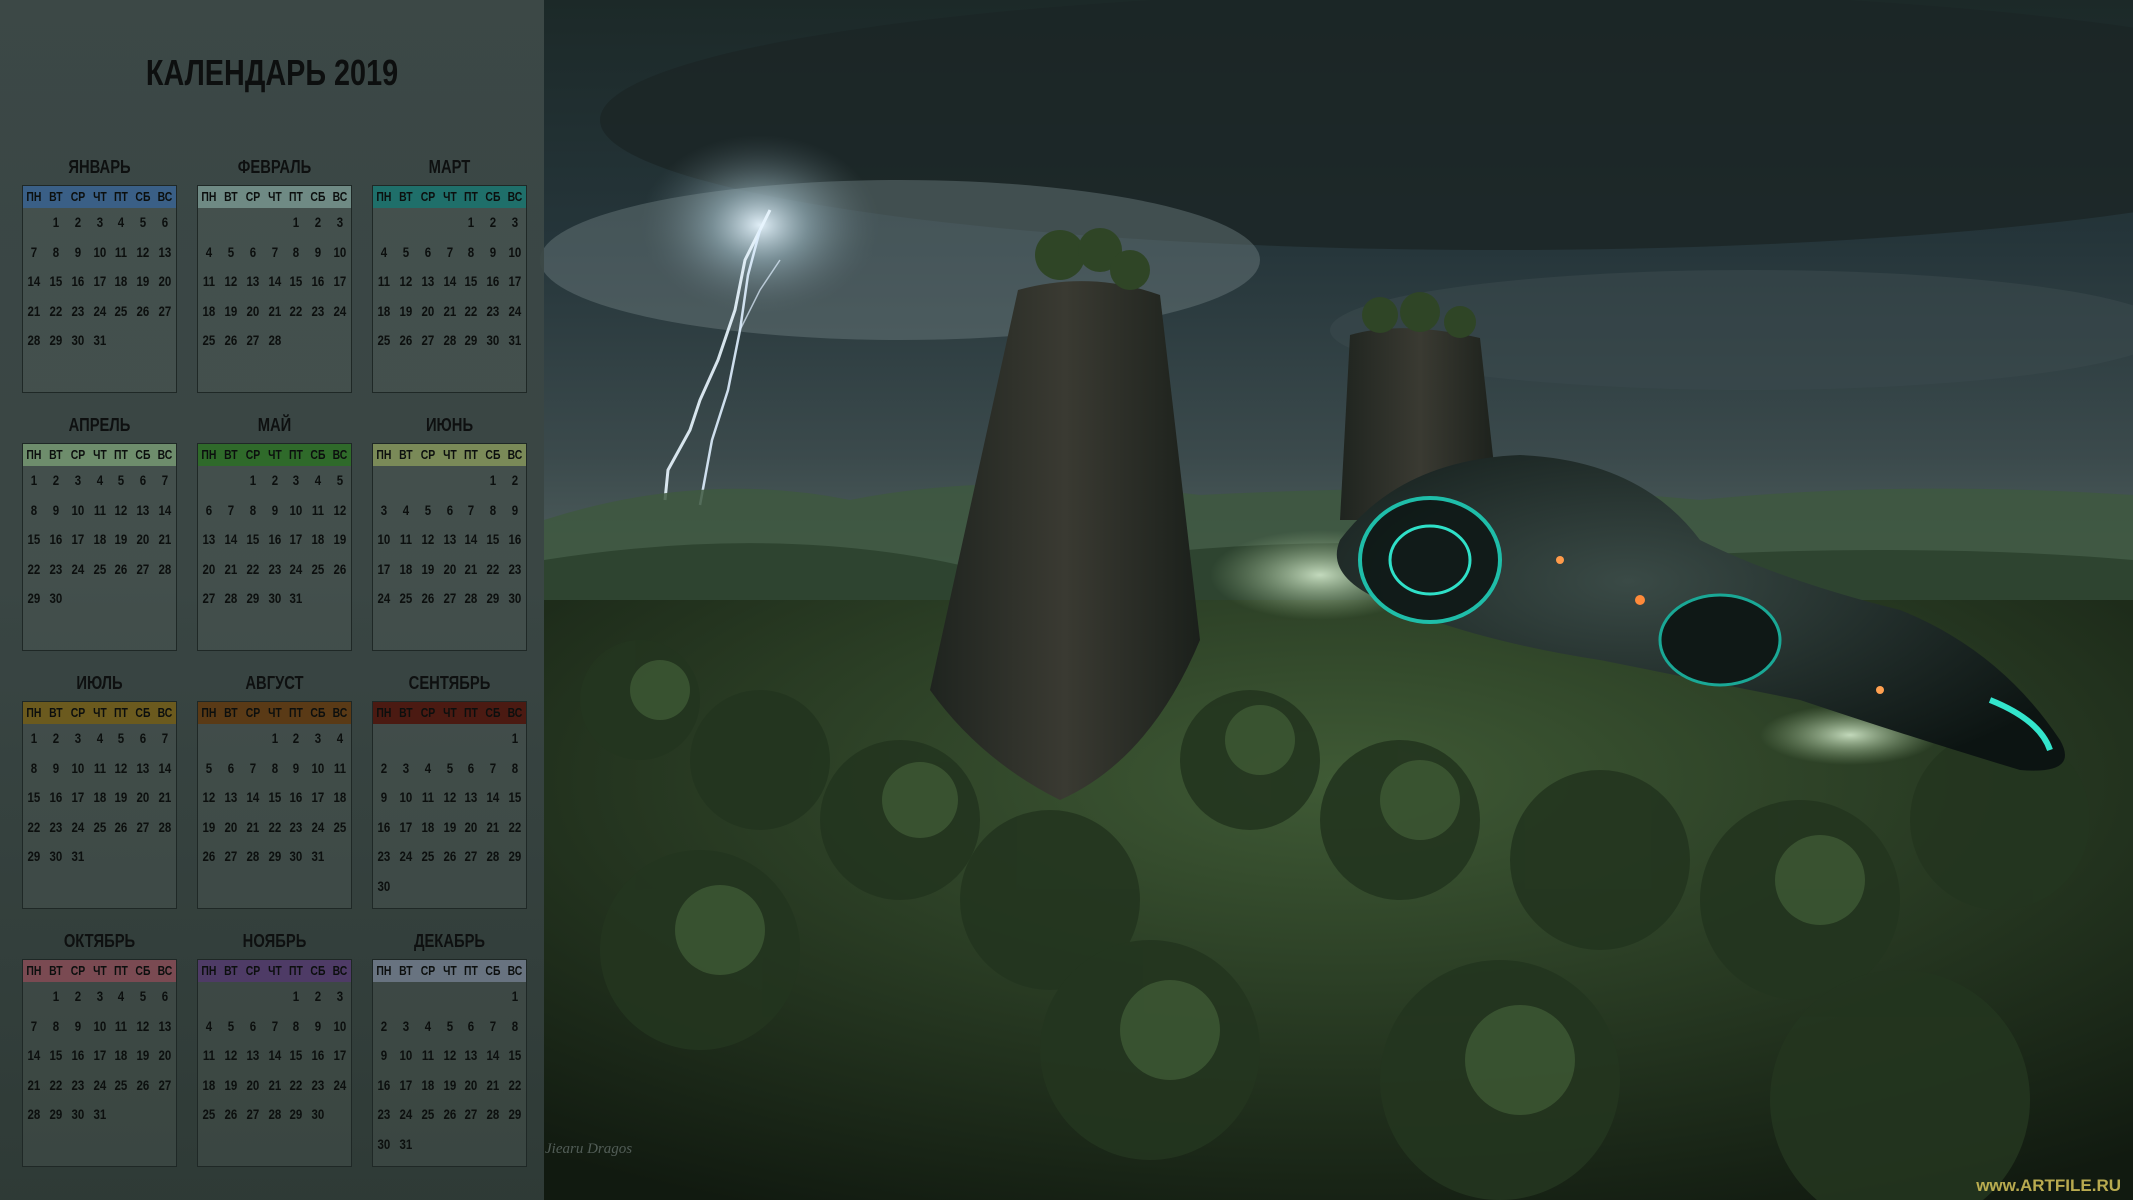 The width and height of the screenshot is (2133, 1200). Describe the element at coordinates (318, 856) in the screenshot. I see `day-number: 31` at that location.